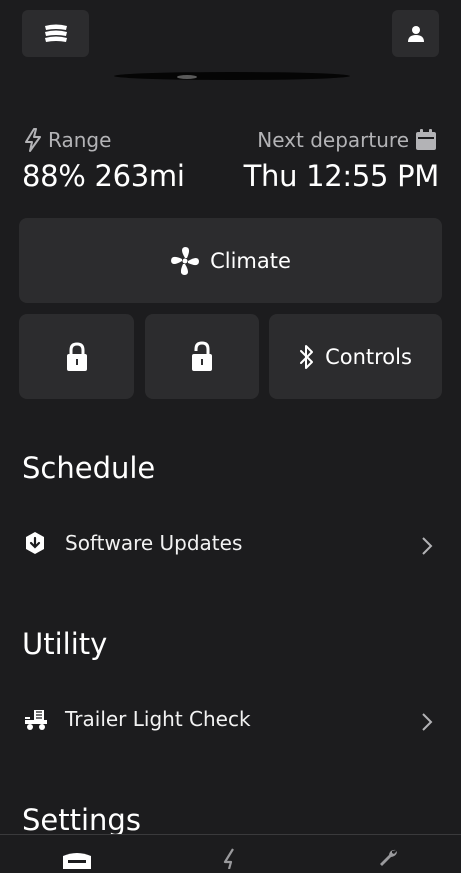 The width and height of the screenshot is (461, 873). Describe the element at coordinates (77, 861) in the screenshot. I see `vehicle-tab-icon` at that location.